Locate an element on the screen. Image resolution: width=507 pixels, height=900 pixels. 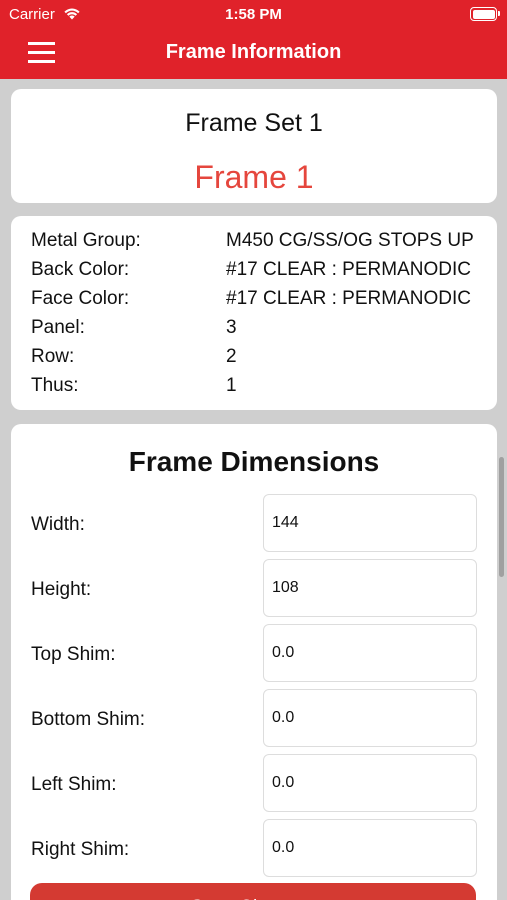
info-label: Thus: is located at coordinates (55, 385).